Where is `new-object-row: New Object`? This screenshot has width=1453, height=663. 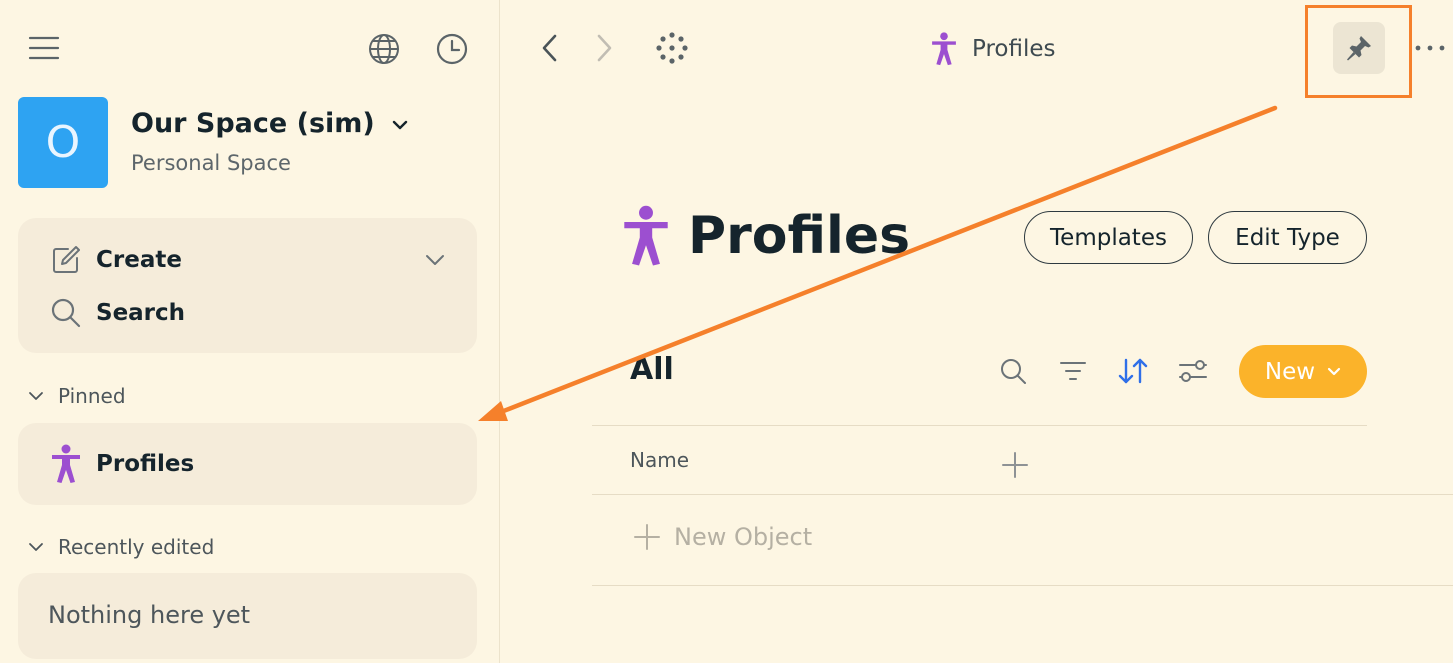 new-object-row: New Object is located at coordinates (722, 537).